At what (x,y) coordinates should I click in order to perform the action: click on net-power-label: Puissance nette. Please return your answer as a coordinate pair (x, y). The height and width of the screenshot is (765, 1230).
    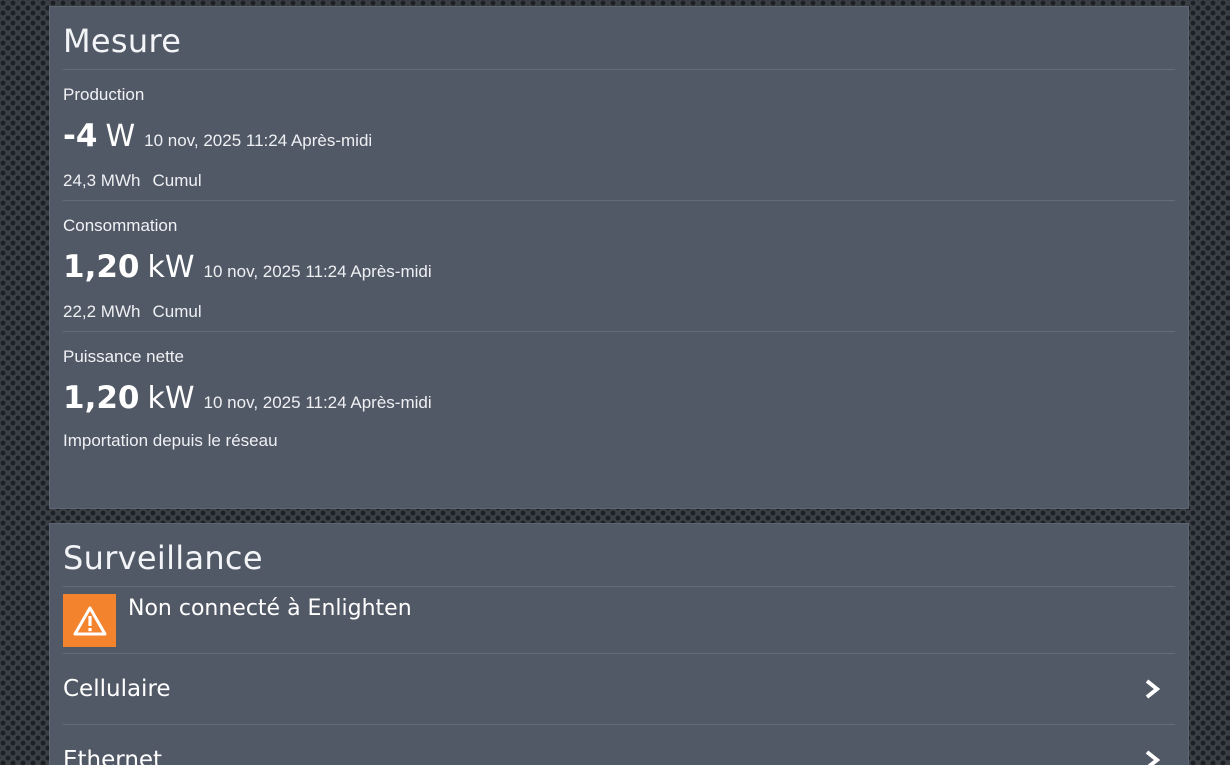
    Looking at the image, I should click on (123, 356).